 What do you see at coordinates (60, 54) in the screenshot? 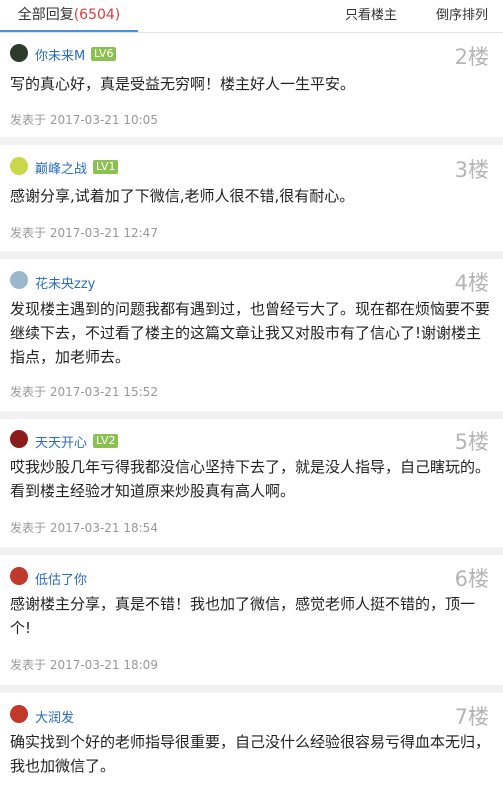
I see `username: 你未来M` at bounding box center [60, 54].